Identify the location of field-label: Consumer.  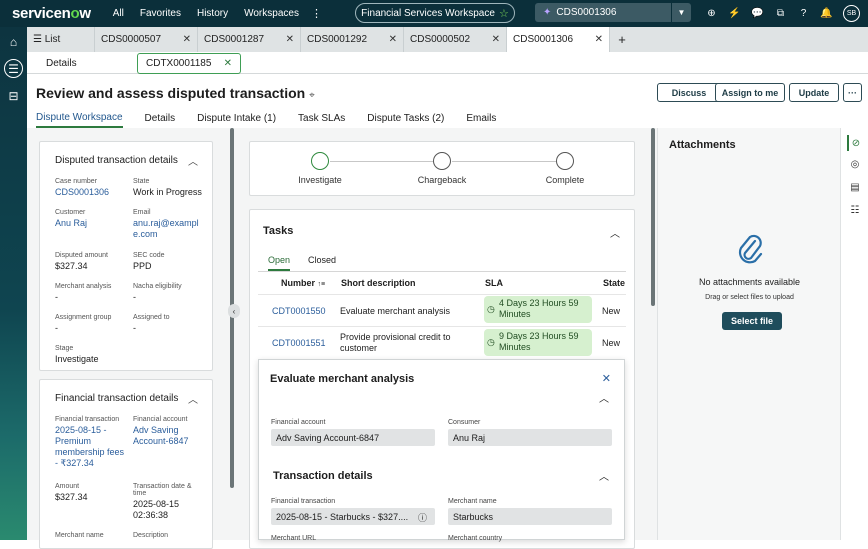
(464, 422).